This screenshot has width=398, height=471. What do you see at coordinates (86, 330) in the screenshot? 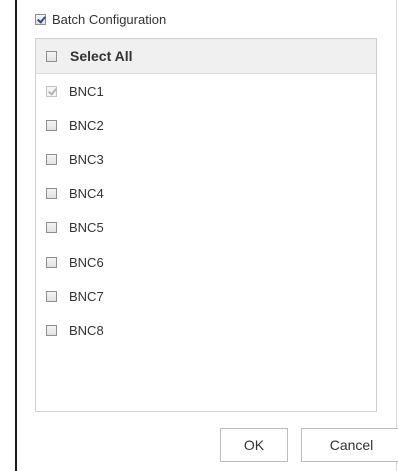
I see `bnc8-label: BNC8` at bounding box center [86, 330].